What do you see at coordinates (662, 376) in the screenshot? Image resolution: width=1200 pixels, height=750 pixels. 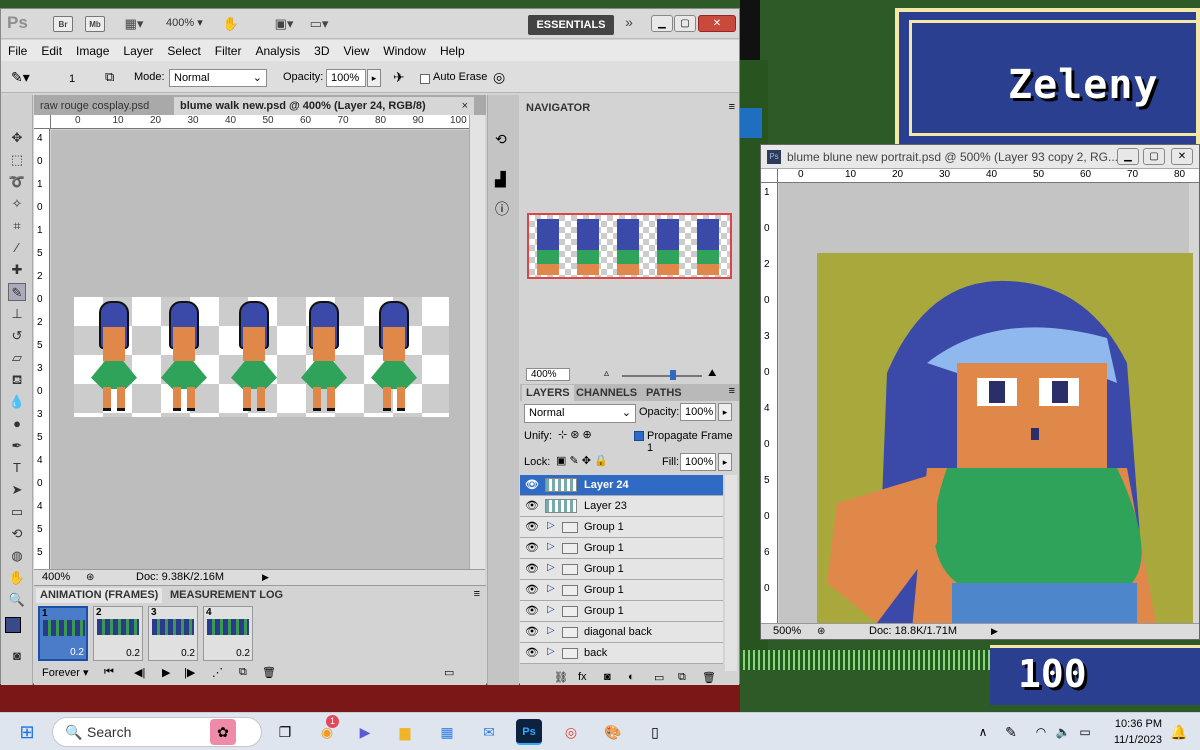 I see `navigator-zoom-slider` at bounding box center [662, 376].